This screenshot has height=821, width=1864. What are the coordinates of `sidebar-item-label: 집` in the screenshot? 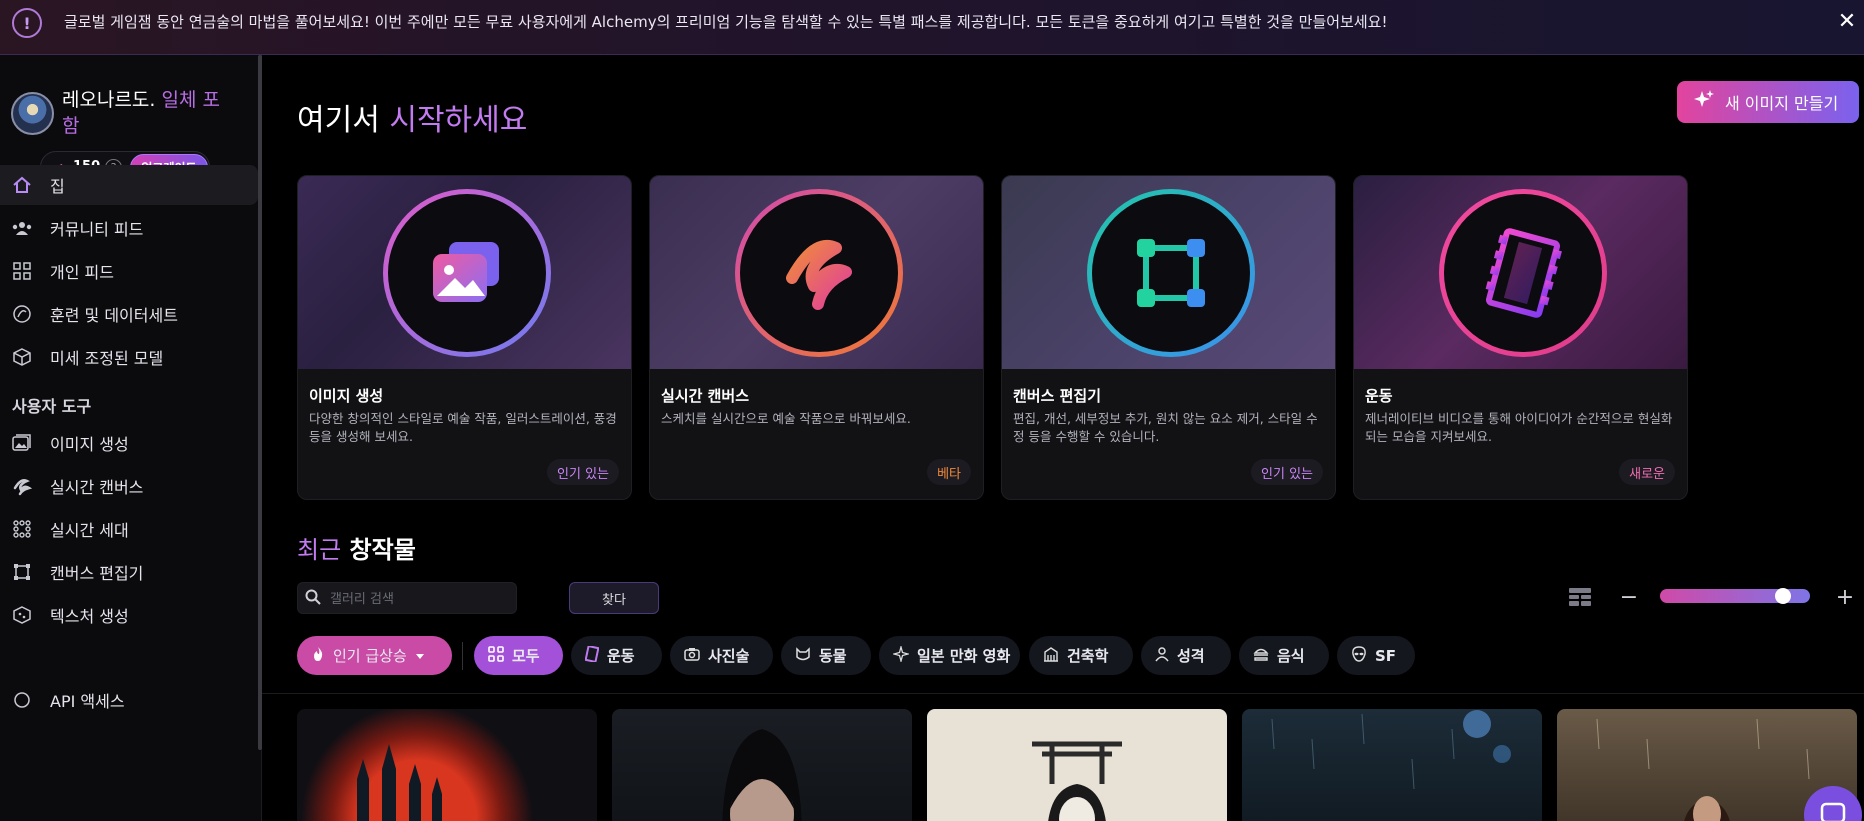 It's located at (57, 186).